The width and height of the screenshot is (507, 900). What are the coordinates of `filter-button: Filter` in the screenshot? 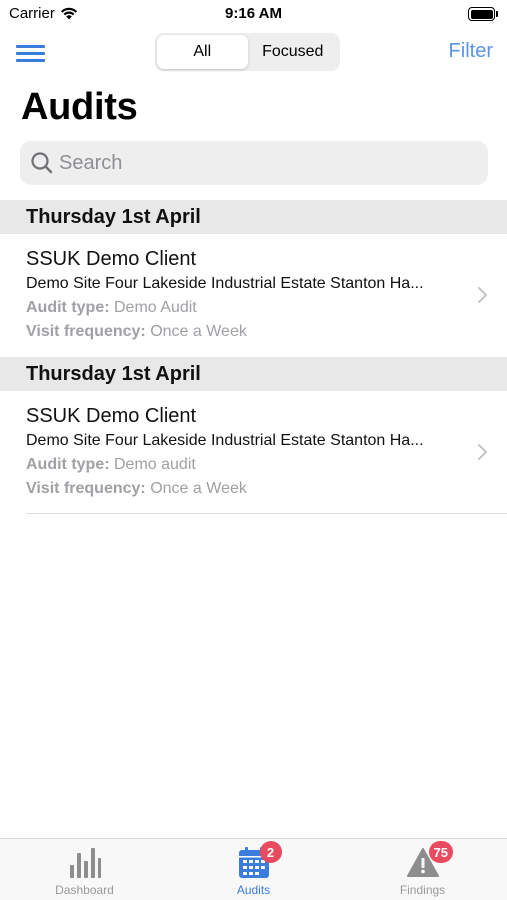 It's located at (471, 51).